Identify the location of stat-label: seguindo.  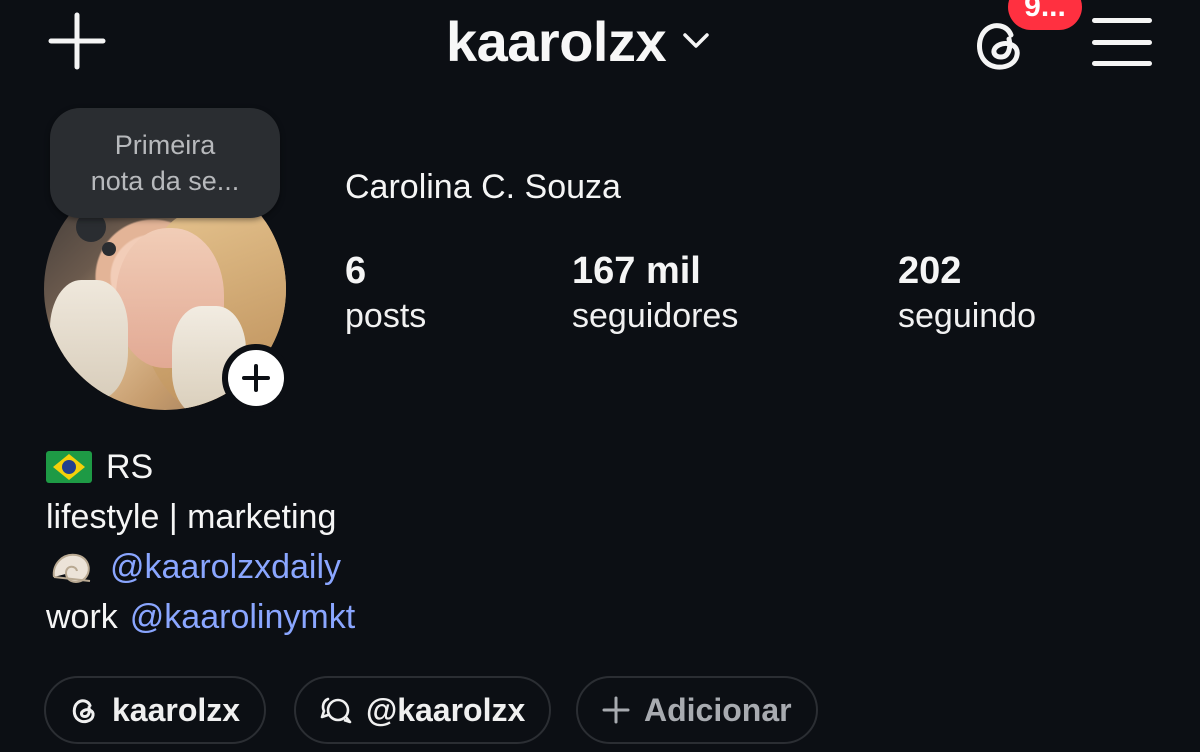
(967, 316).